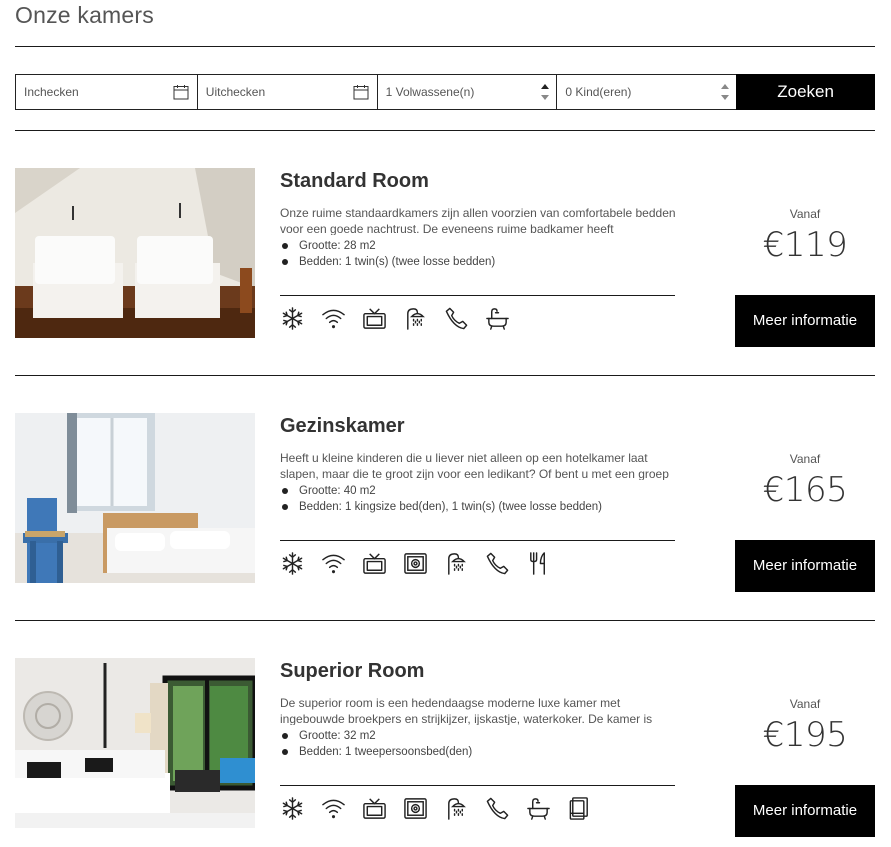  What do you see at coordinates (387, 262) in the screenshot?
I see `room-beds: Bedden: 1 twin(s) (twee losse bedden)` at bounding box center [387, 262].